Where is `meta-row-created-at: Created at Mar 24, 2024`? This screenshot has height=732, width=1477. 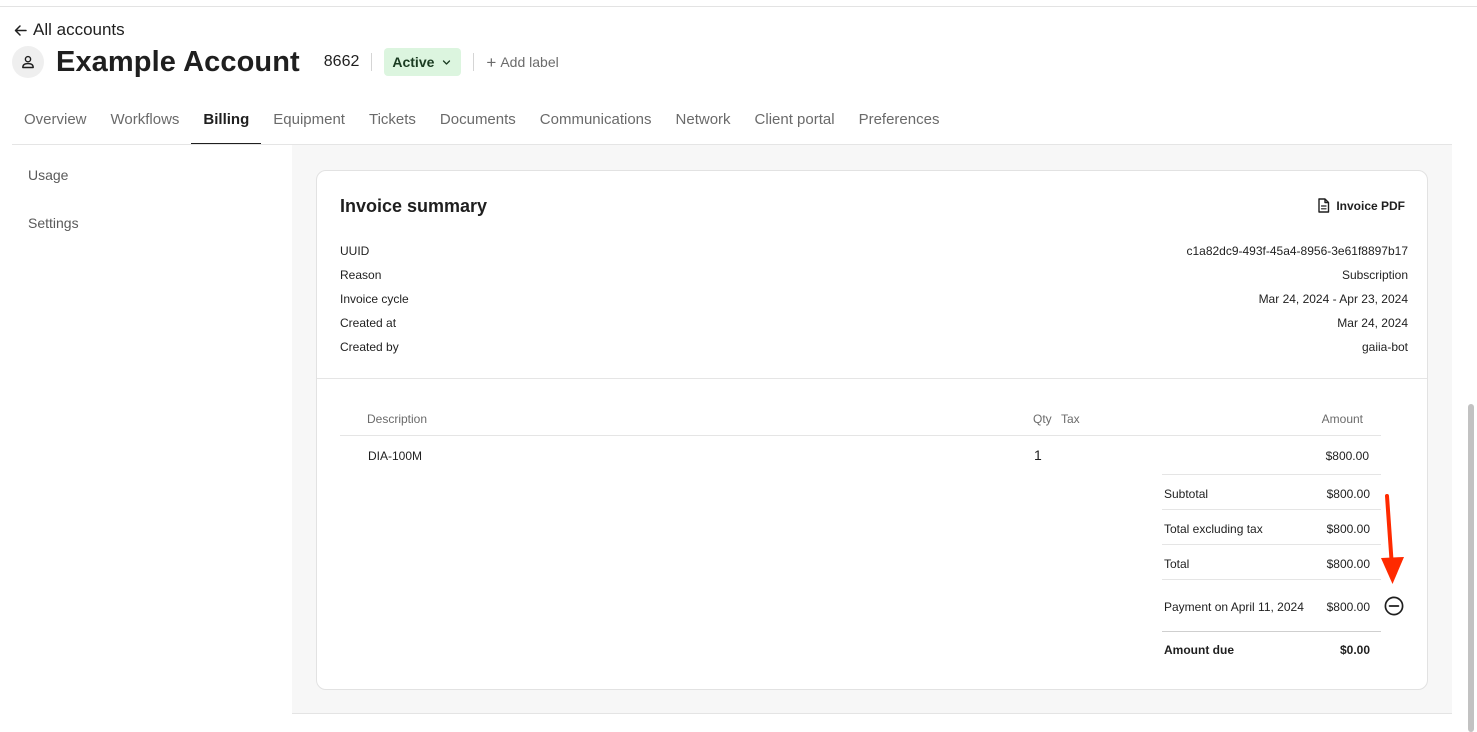 meta-row-created-at: Created at Mar 24, 2024 is located at coordinates (874, 323).